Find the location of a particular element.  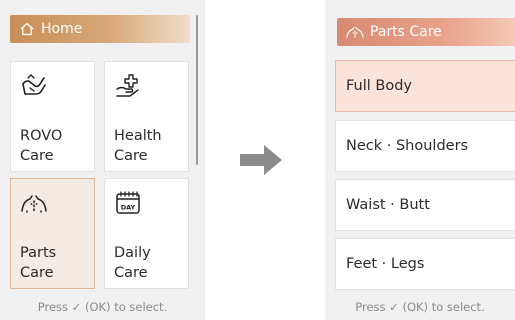

parts-care-header: Parts Care is located at coordinates (426, 32).